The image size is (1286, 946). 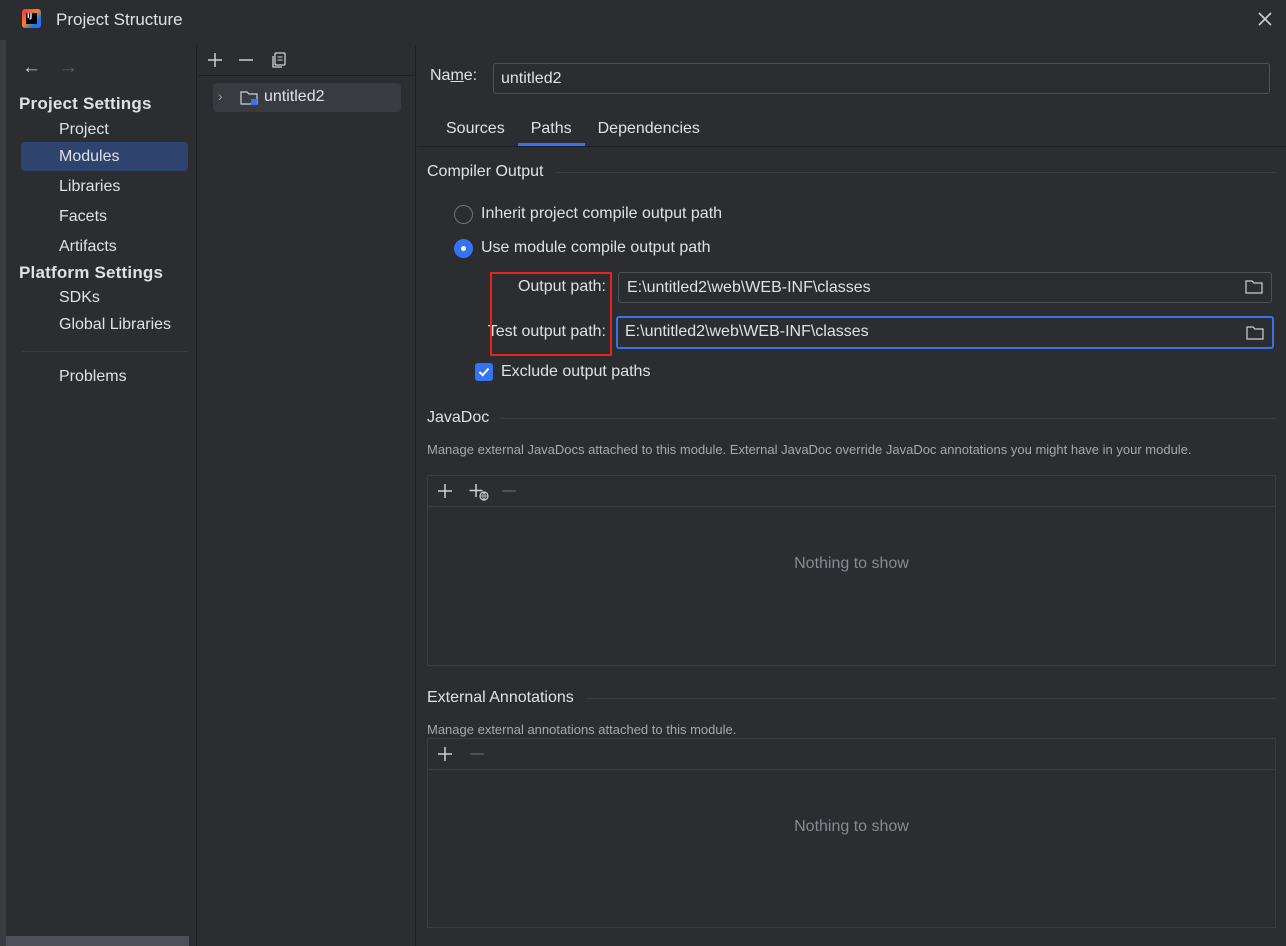 What do you see at coordinates (851, 146) in the screenshot?
I see `tab-divider` at bounding box center [851, 146].